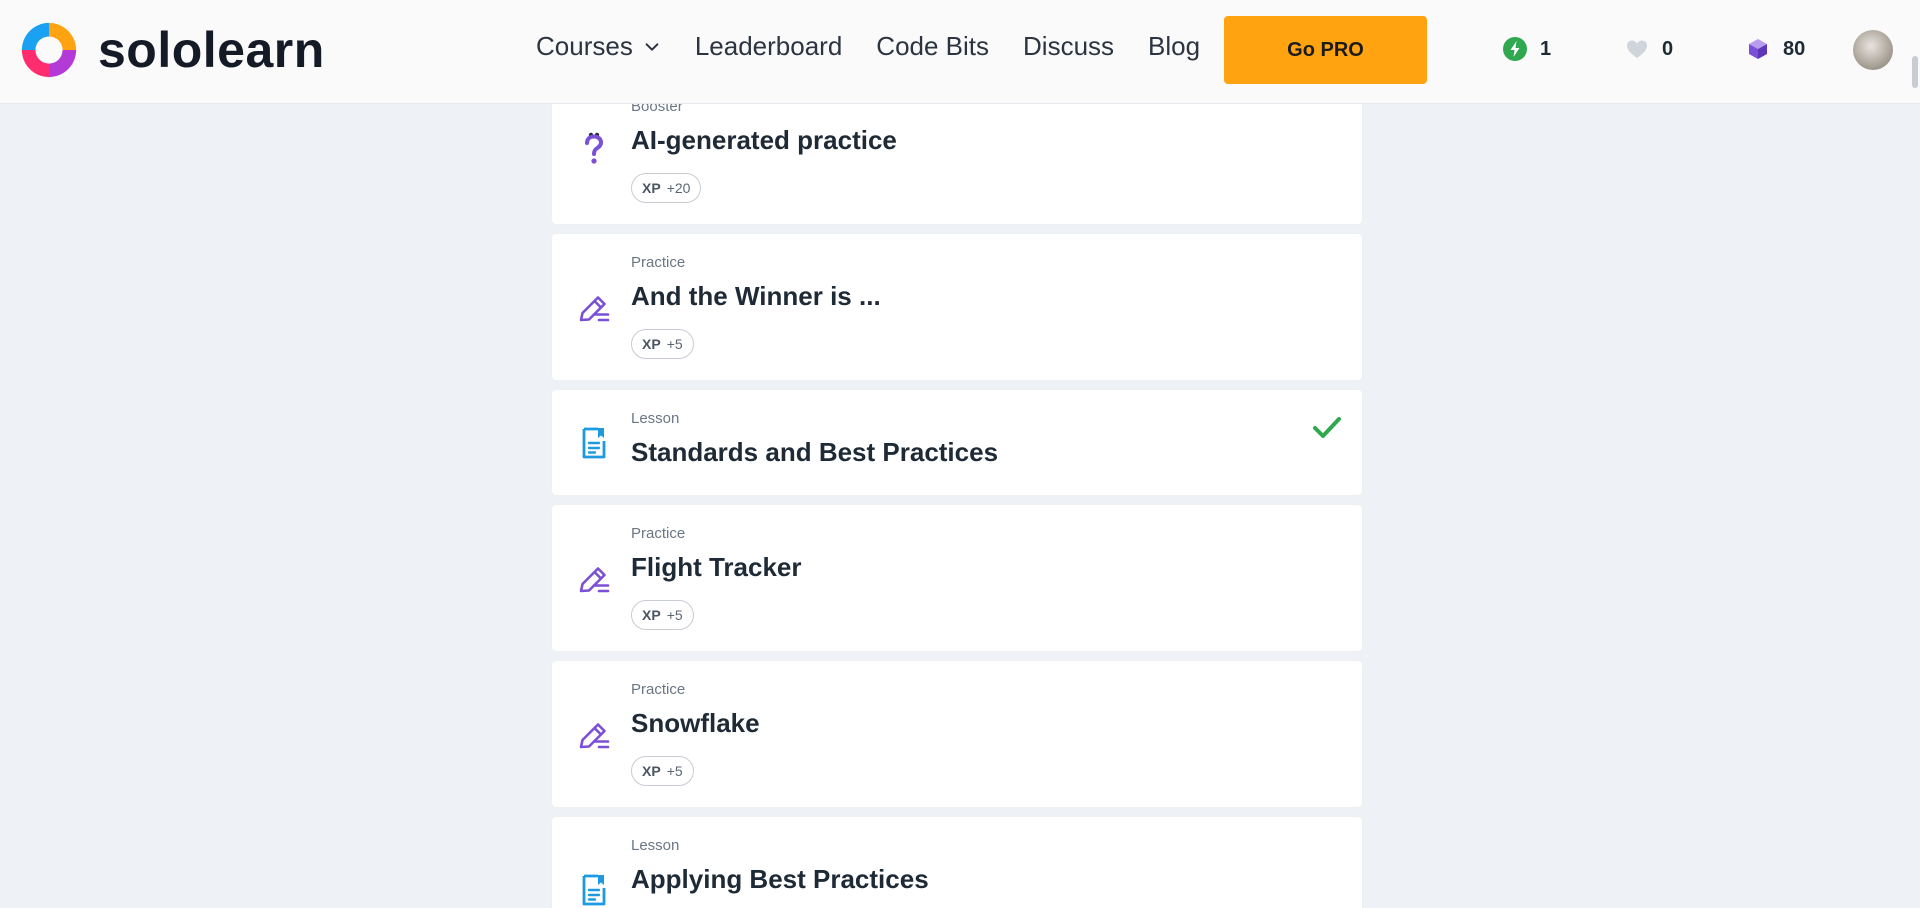 Image resolution: width=1920 pixels, height=908 pixels. Describe the element at coordinates (1325, 50) in the screenshot. I see `go-pro-button: Go PRO` at that location.